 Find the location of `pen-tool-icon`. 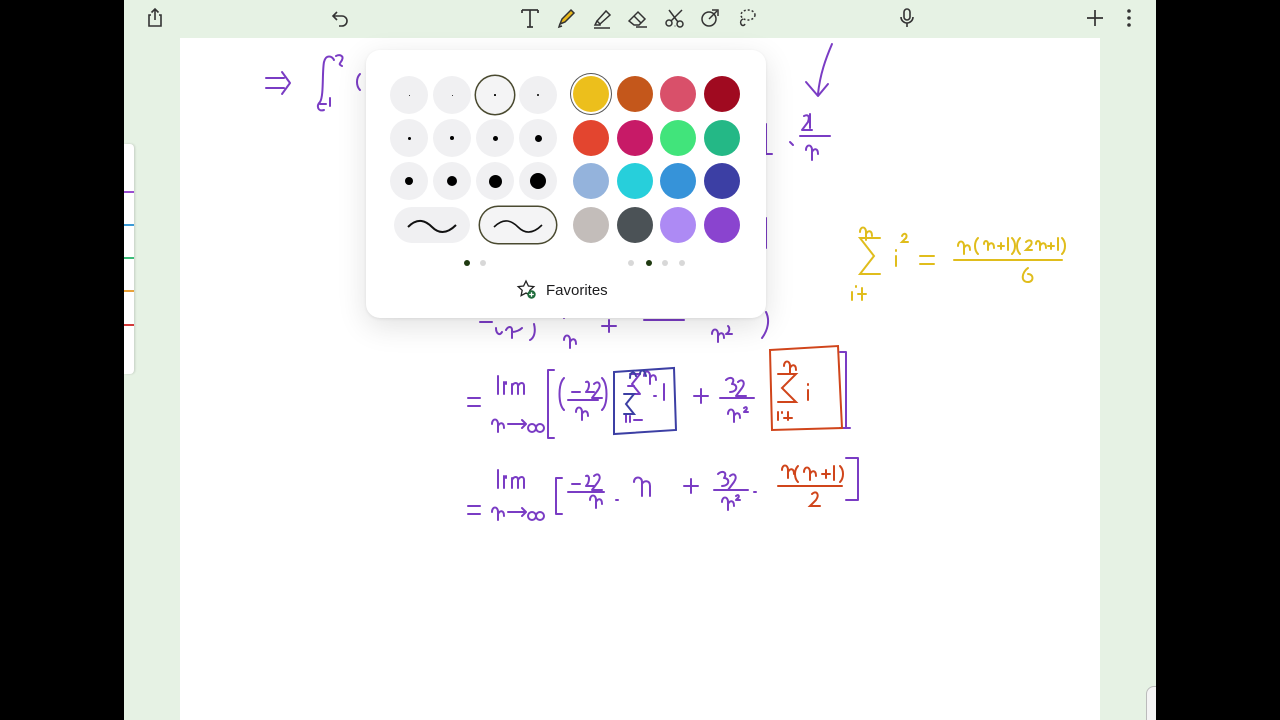

pen-tool-icon is located at coordinates (566, 18).